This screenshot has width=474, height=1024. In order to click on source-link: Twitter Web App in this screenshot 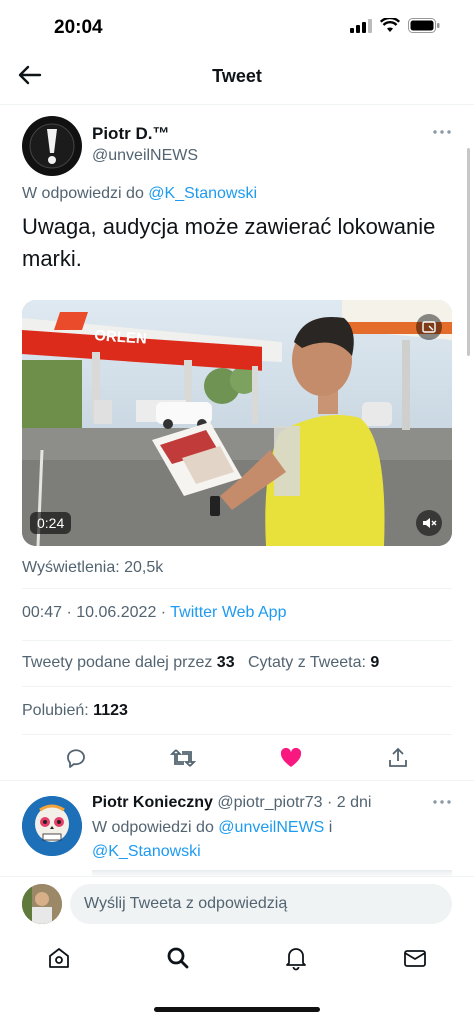, I will do `click(228, 612)`.